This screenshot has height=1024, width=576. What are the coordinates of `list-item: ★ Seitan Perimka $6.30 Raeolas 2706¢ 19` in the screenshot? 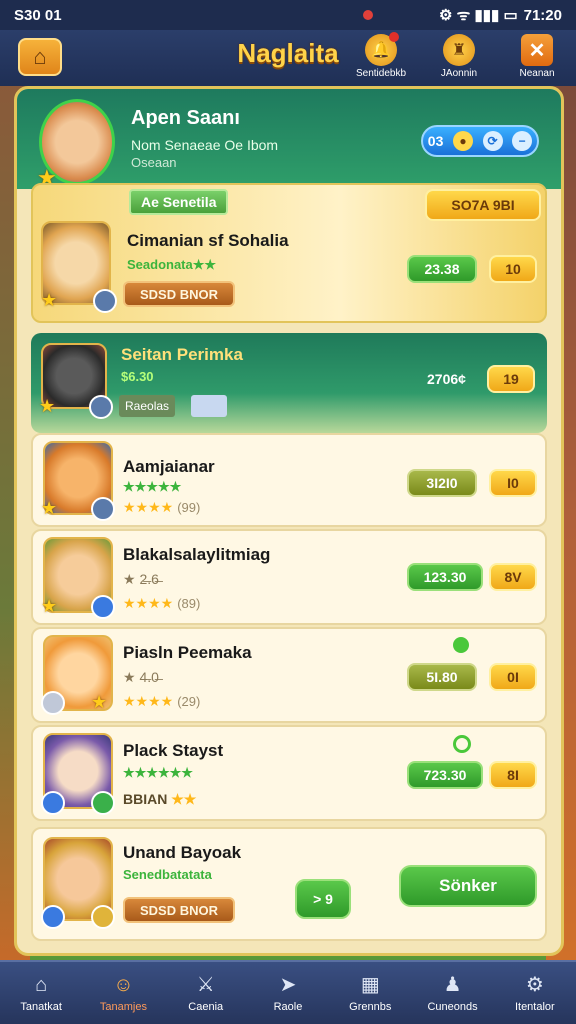 It's located at (289, 383).